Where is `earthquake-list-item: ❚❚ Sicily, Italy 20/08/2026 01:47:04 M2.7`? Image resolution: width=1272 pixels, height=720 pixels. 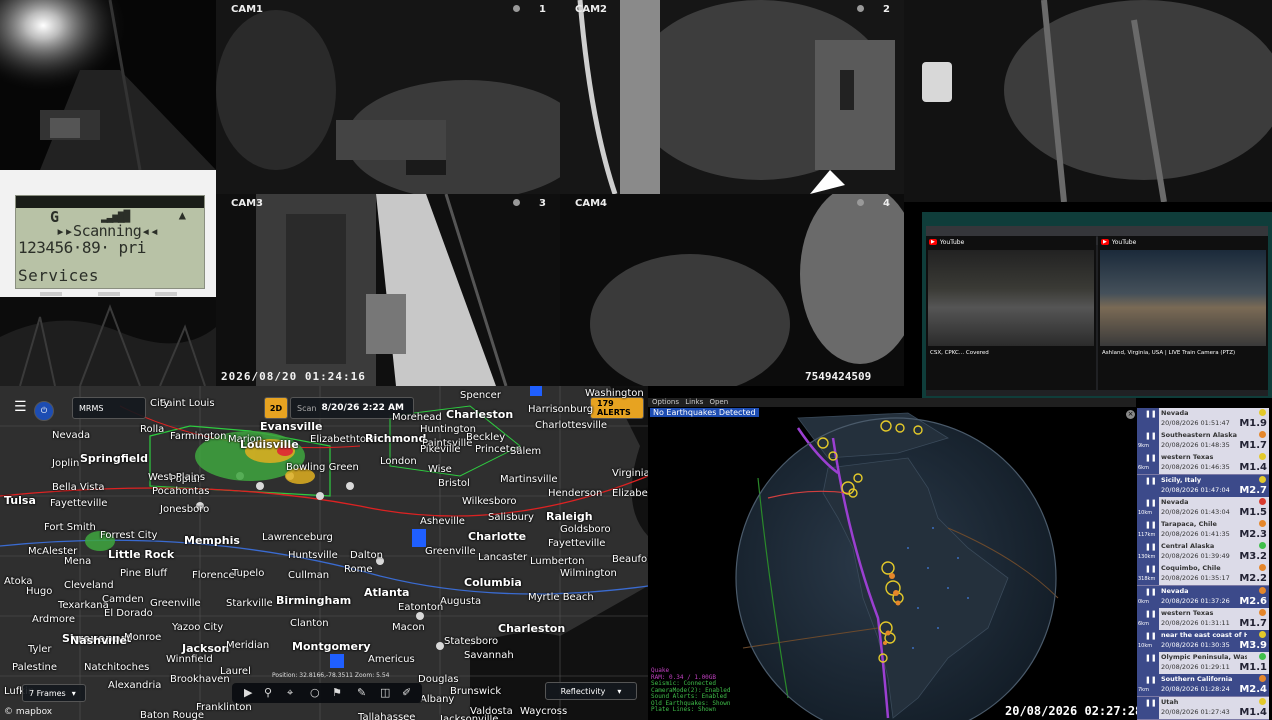
earthquake-list-item: ❚❚ Sicily, Italy 20/08/2026 01:47:04 M2.7 is located at coordinates (1203, 486).